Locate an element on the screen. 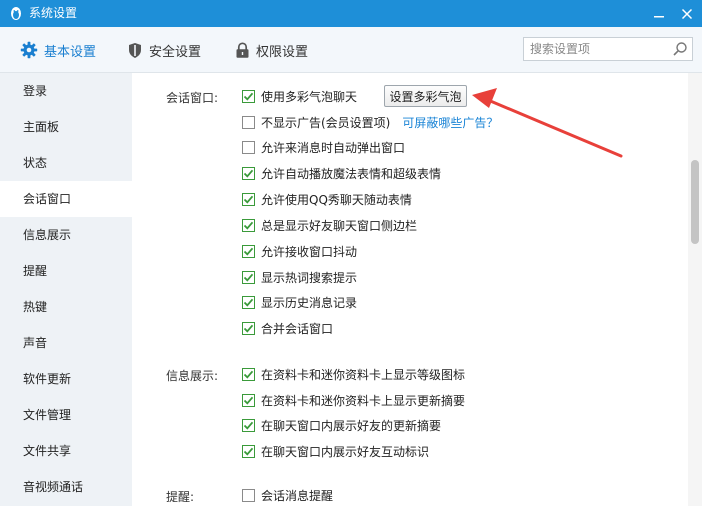  sidebar-item-av-call: 音视频通话 is located at coordinates (66, 487).